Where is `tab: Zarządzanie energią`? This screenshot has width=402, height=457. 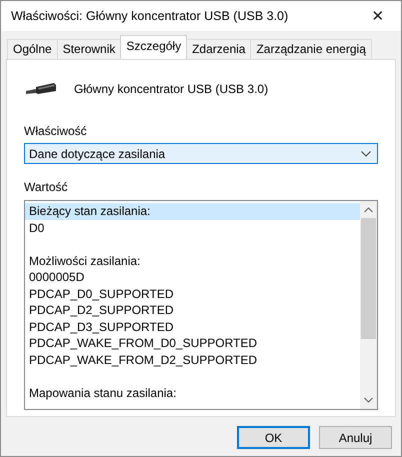 tab: Zarządzanie energią is located at coordinates (311, 49).